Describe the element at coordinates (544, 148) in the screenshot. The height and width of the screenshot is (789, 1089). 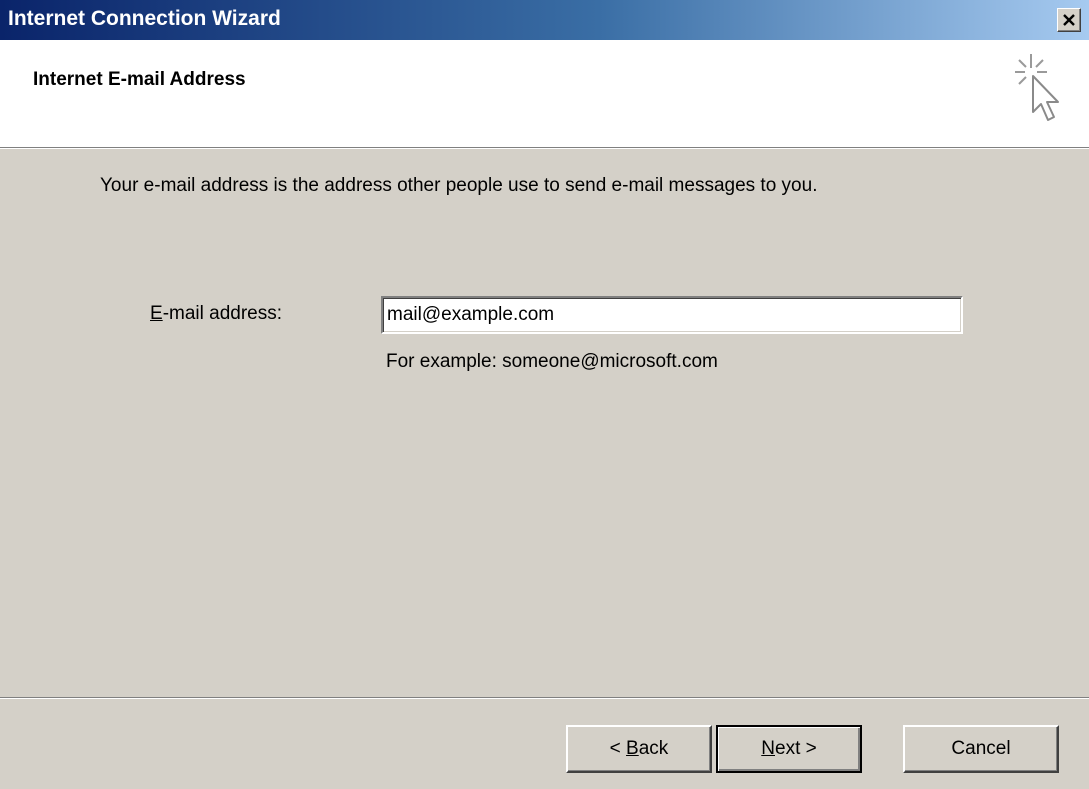
I see `header-divider` at that location.